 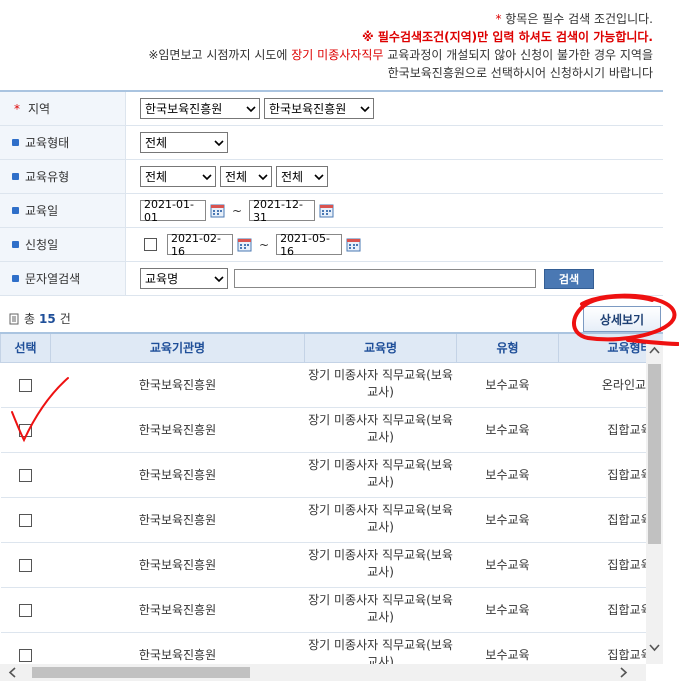 What do you see at coordinates (173, 211) in the screenshot?
I see `edu-date-from-input: 2021-01-01` at bounding box center [173, 211].